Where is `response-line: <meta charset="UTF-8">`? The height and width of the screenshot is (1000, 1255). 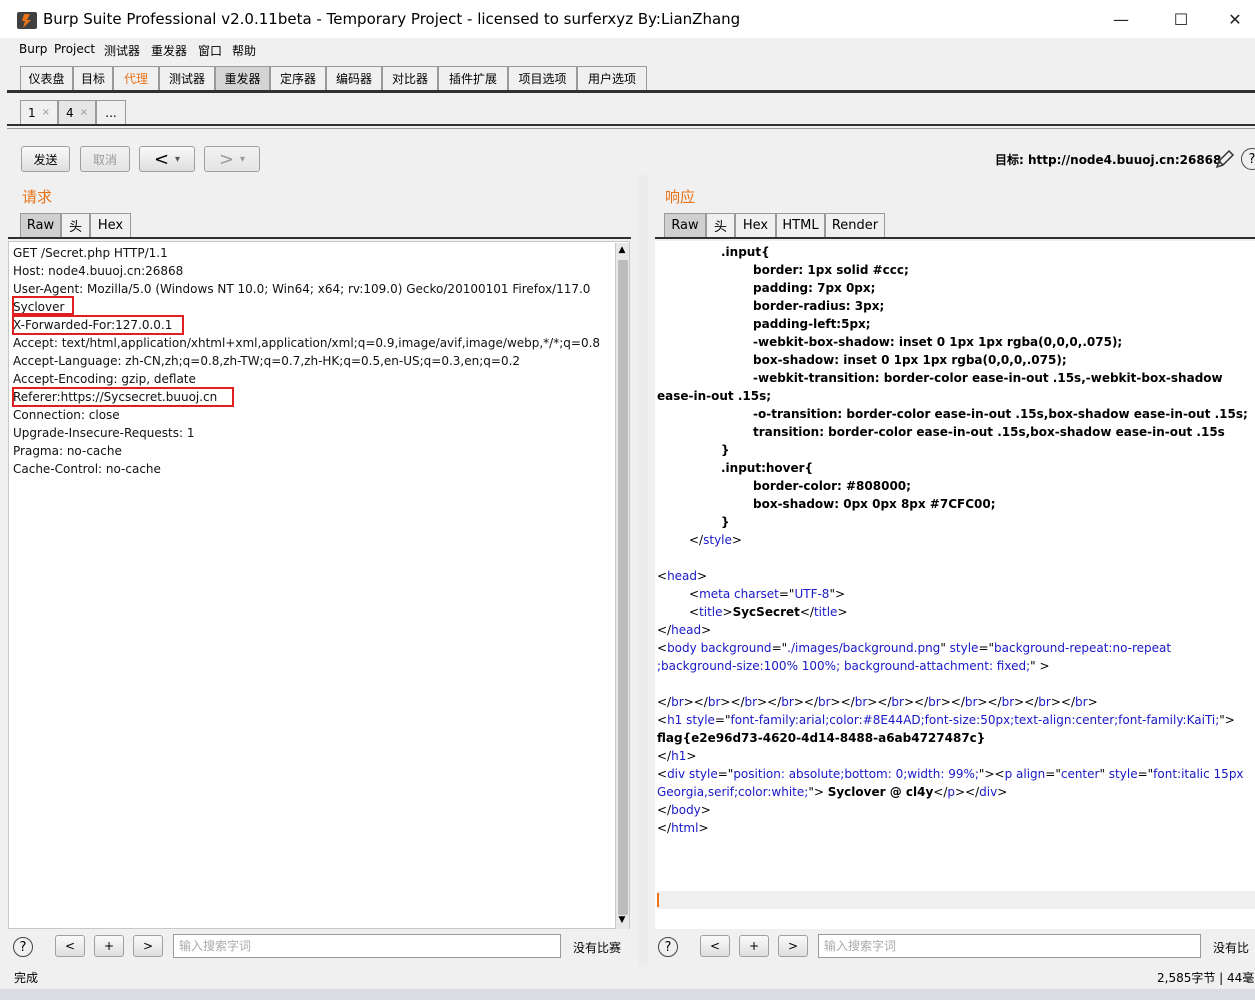
response-line: <meta charset="UTF-8"> is located at coordinates (767, 594).